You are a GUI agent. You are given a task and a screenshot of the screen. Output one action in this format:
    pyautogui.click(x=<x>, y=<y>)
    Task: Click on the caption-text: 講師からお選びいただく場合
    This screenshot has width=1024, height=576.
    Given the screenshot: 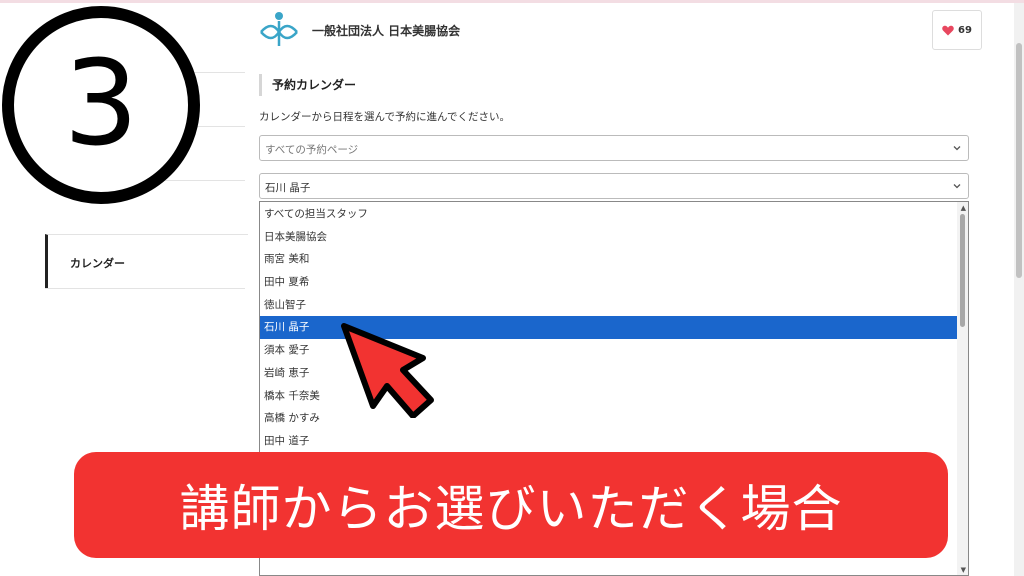 What is the action you would take?
    pyautogui.click(x=511, y=509)
    